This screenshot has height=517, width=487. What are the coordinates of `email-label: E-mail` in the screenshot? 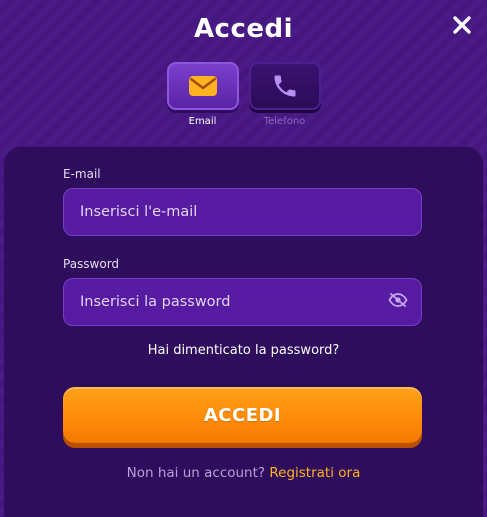 It's located at (82, 174).